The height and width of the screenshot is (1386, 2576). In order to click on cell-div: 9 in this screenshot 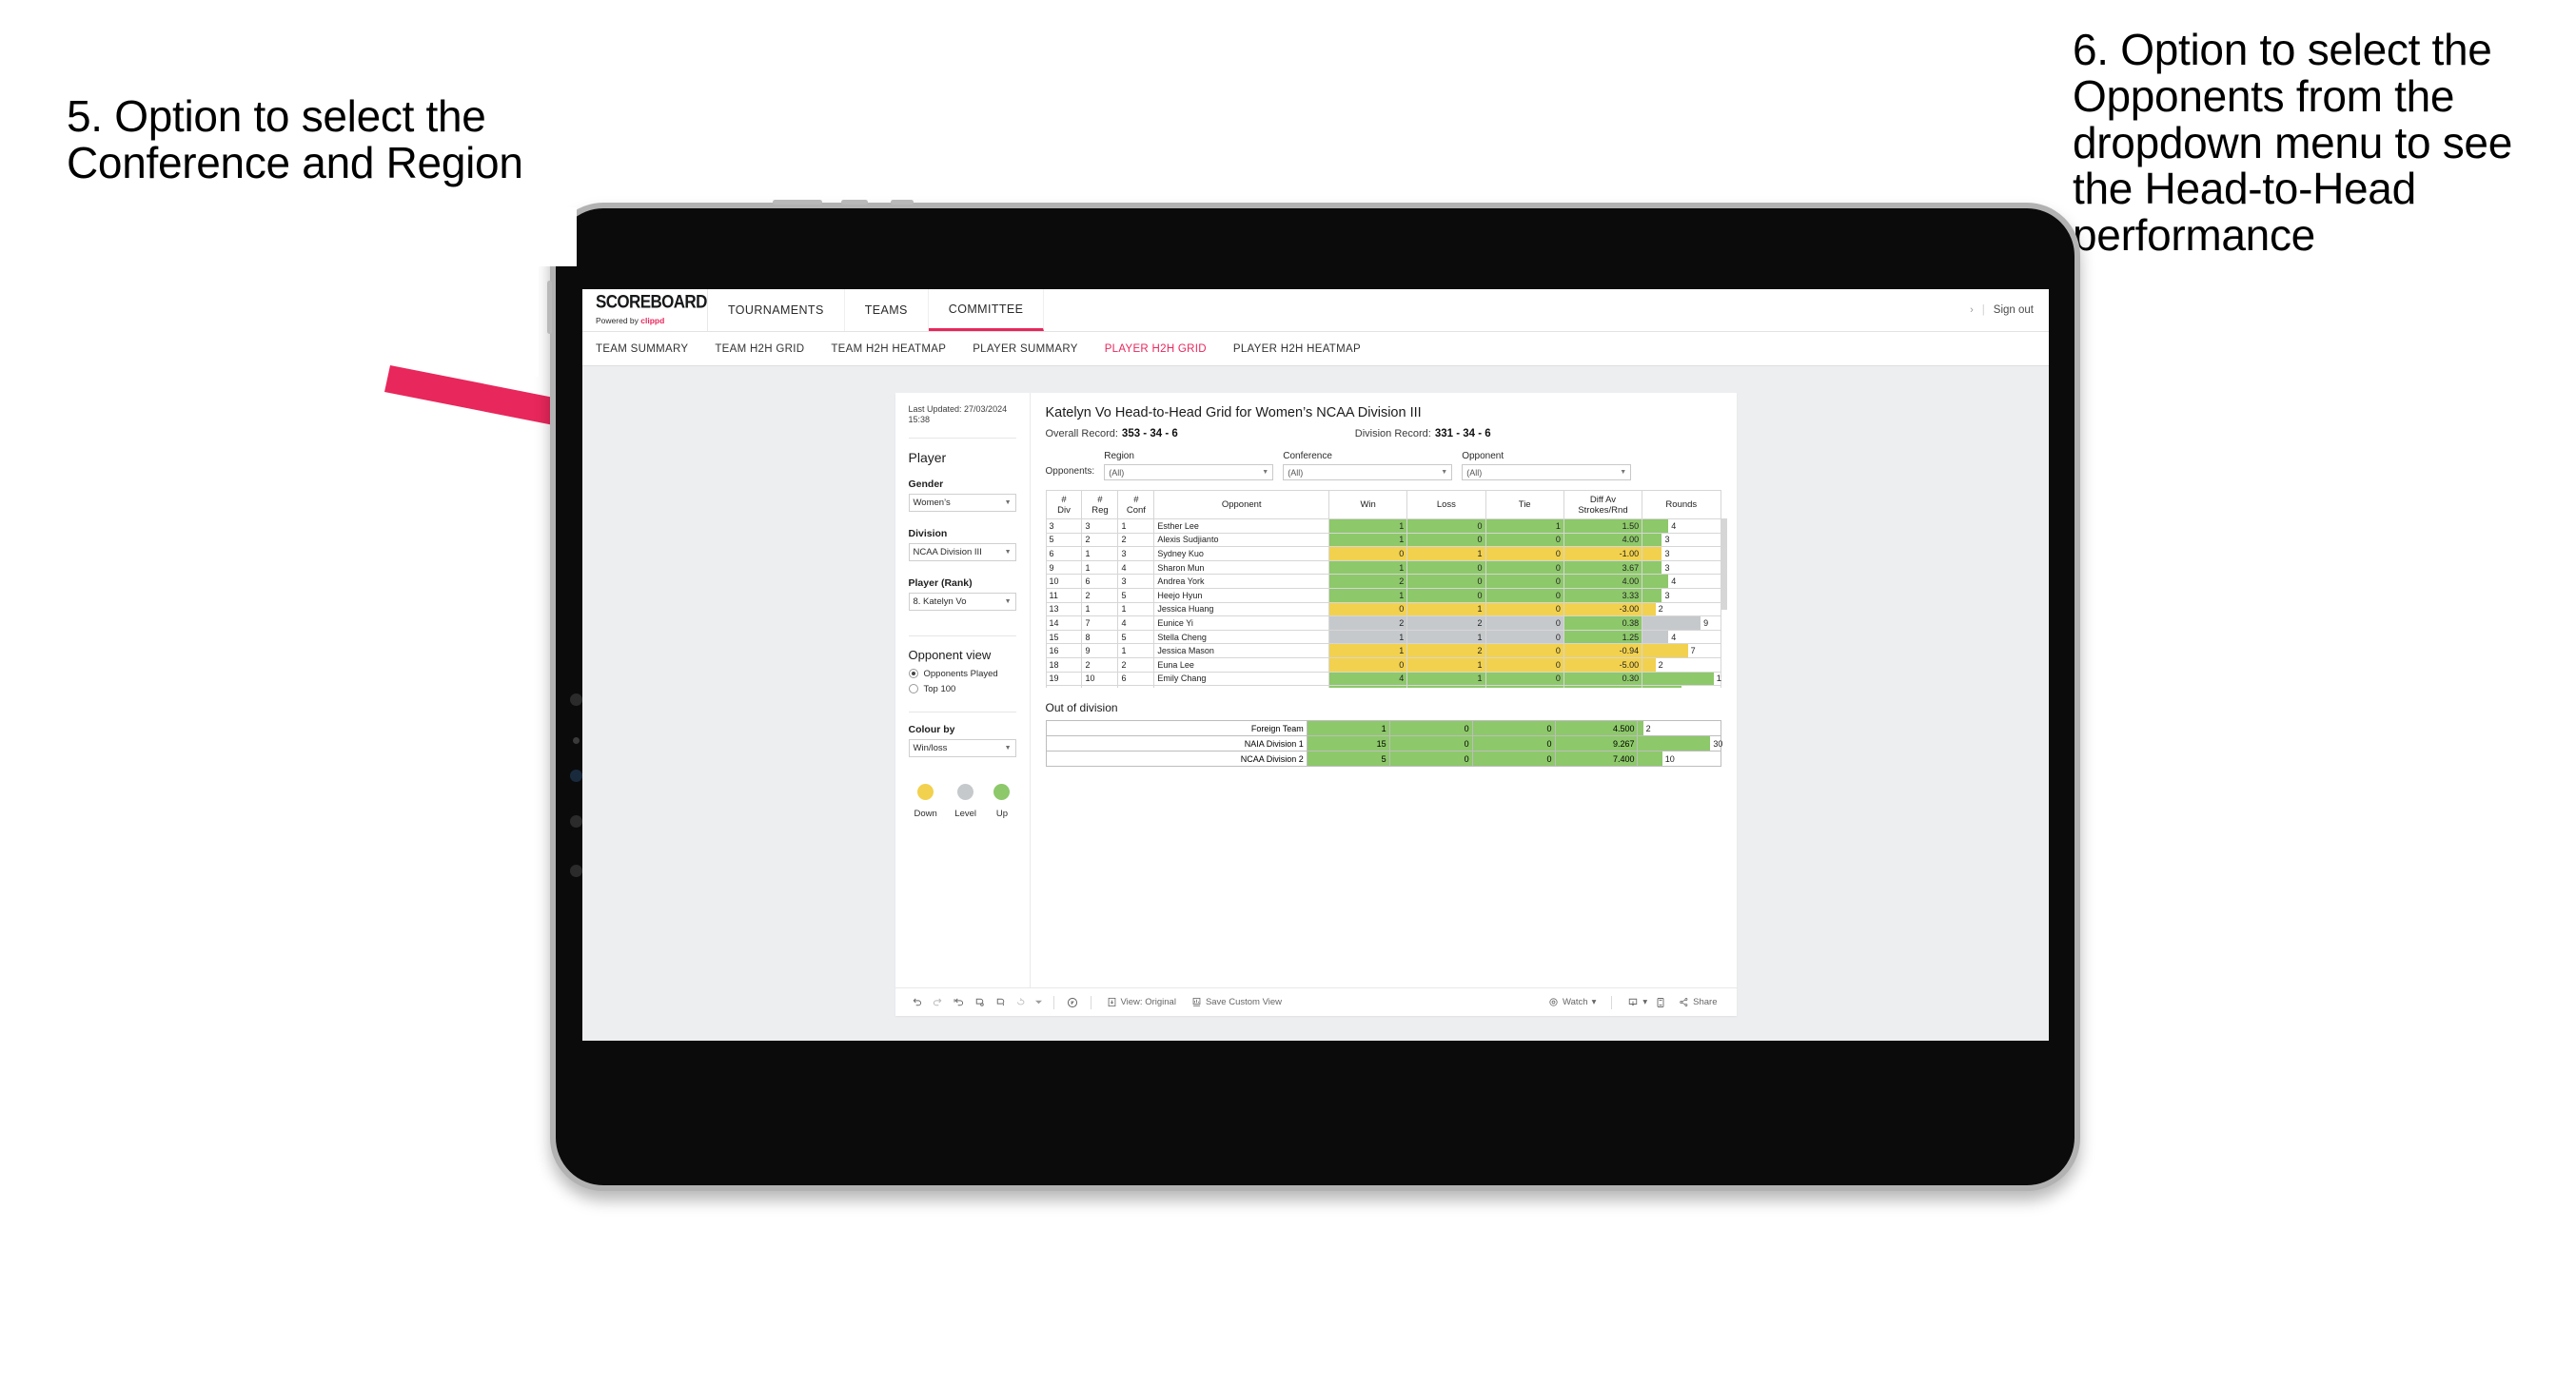, I will do `click(1064, 567)`.